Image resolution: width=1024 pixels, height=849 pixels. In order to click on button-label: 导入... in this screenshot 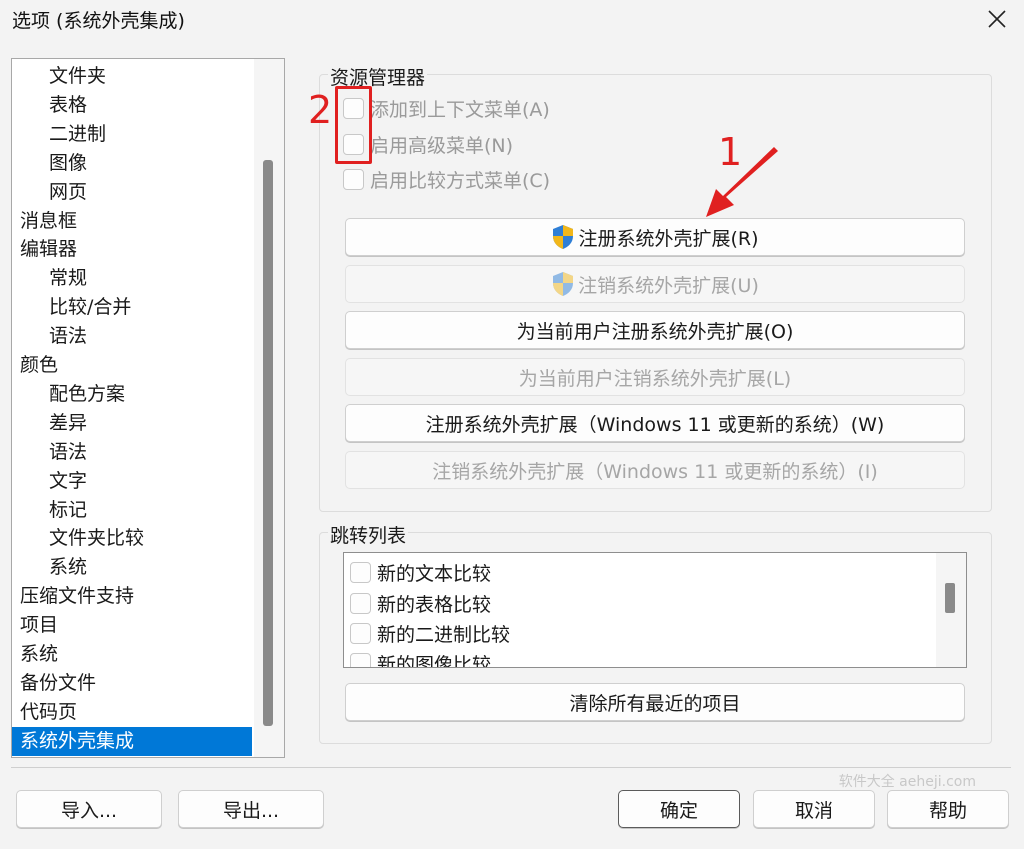, I will do `click(89, 810)`.